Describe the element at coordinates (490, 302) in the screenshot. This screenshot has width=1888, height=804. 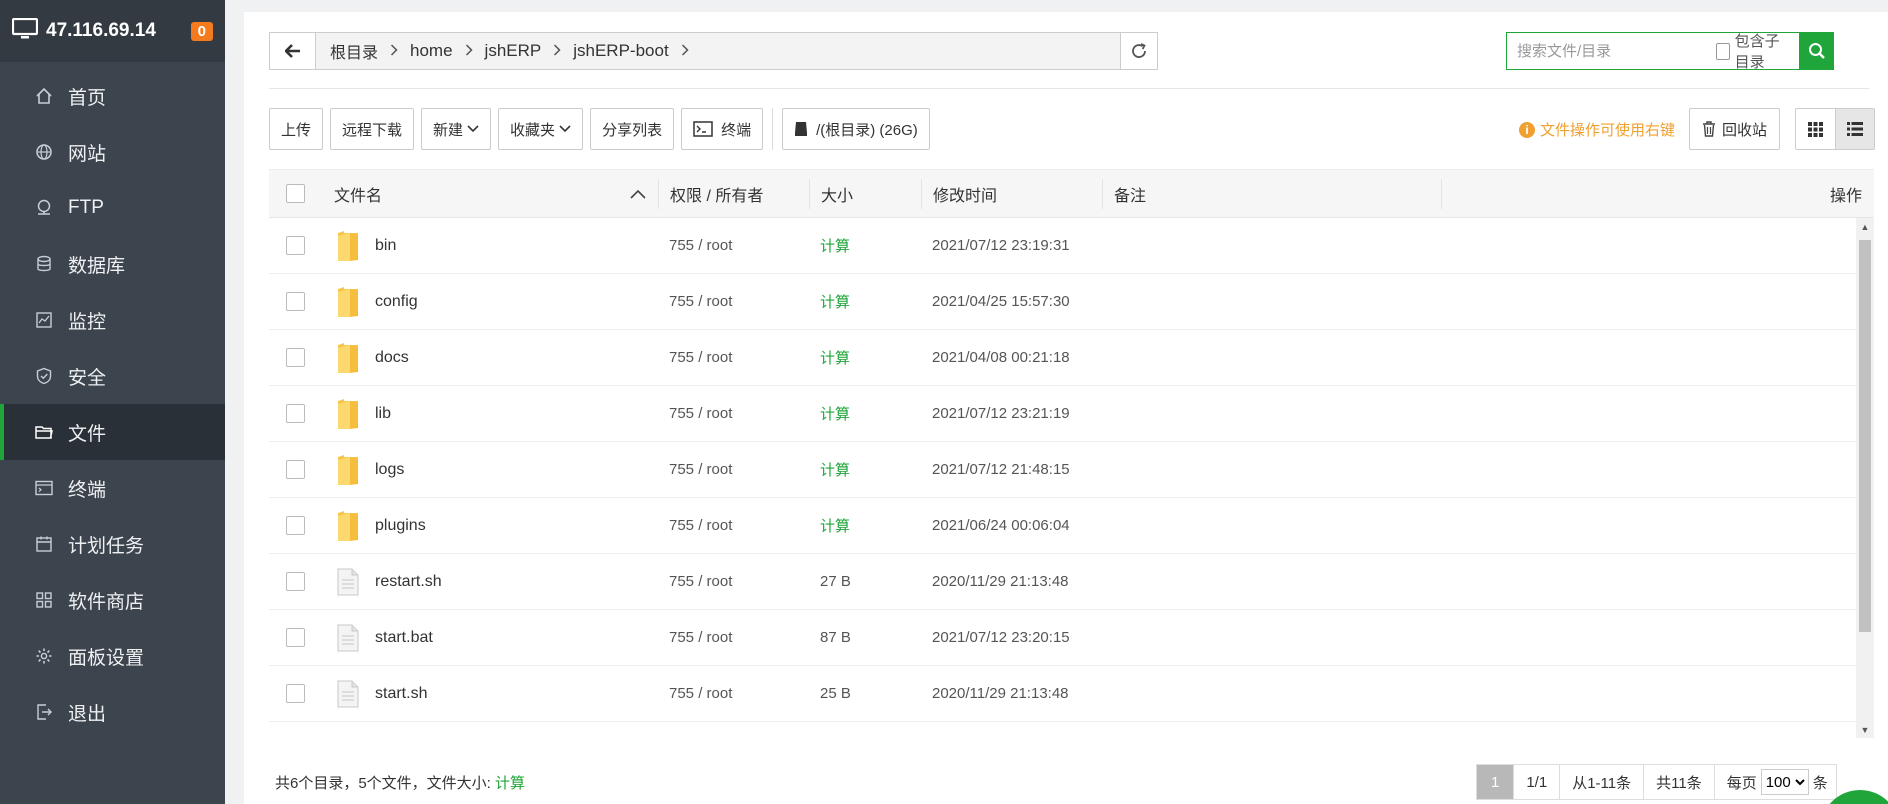
I see `row-name-cell: config` at that location.